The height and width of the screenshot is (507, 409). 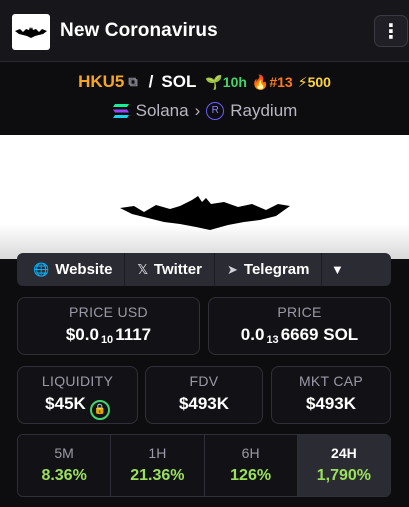 I want to click on bat-banner-image, so click(x=205, y=213).